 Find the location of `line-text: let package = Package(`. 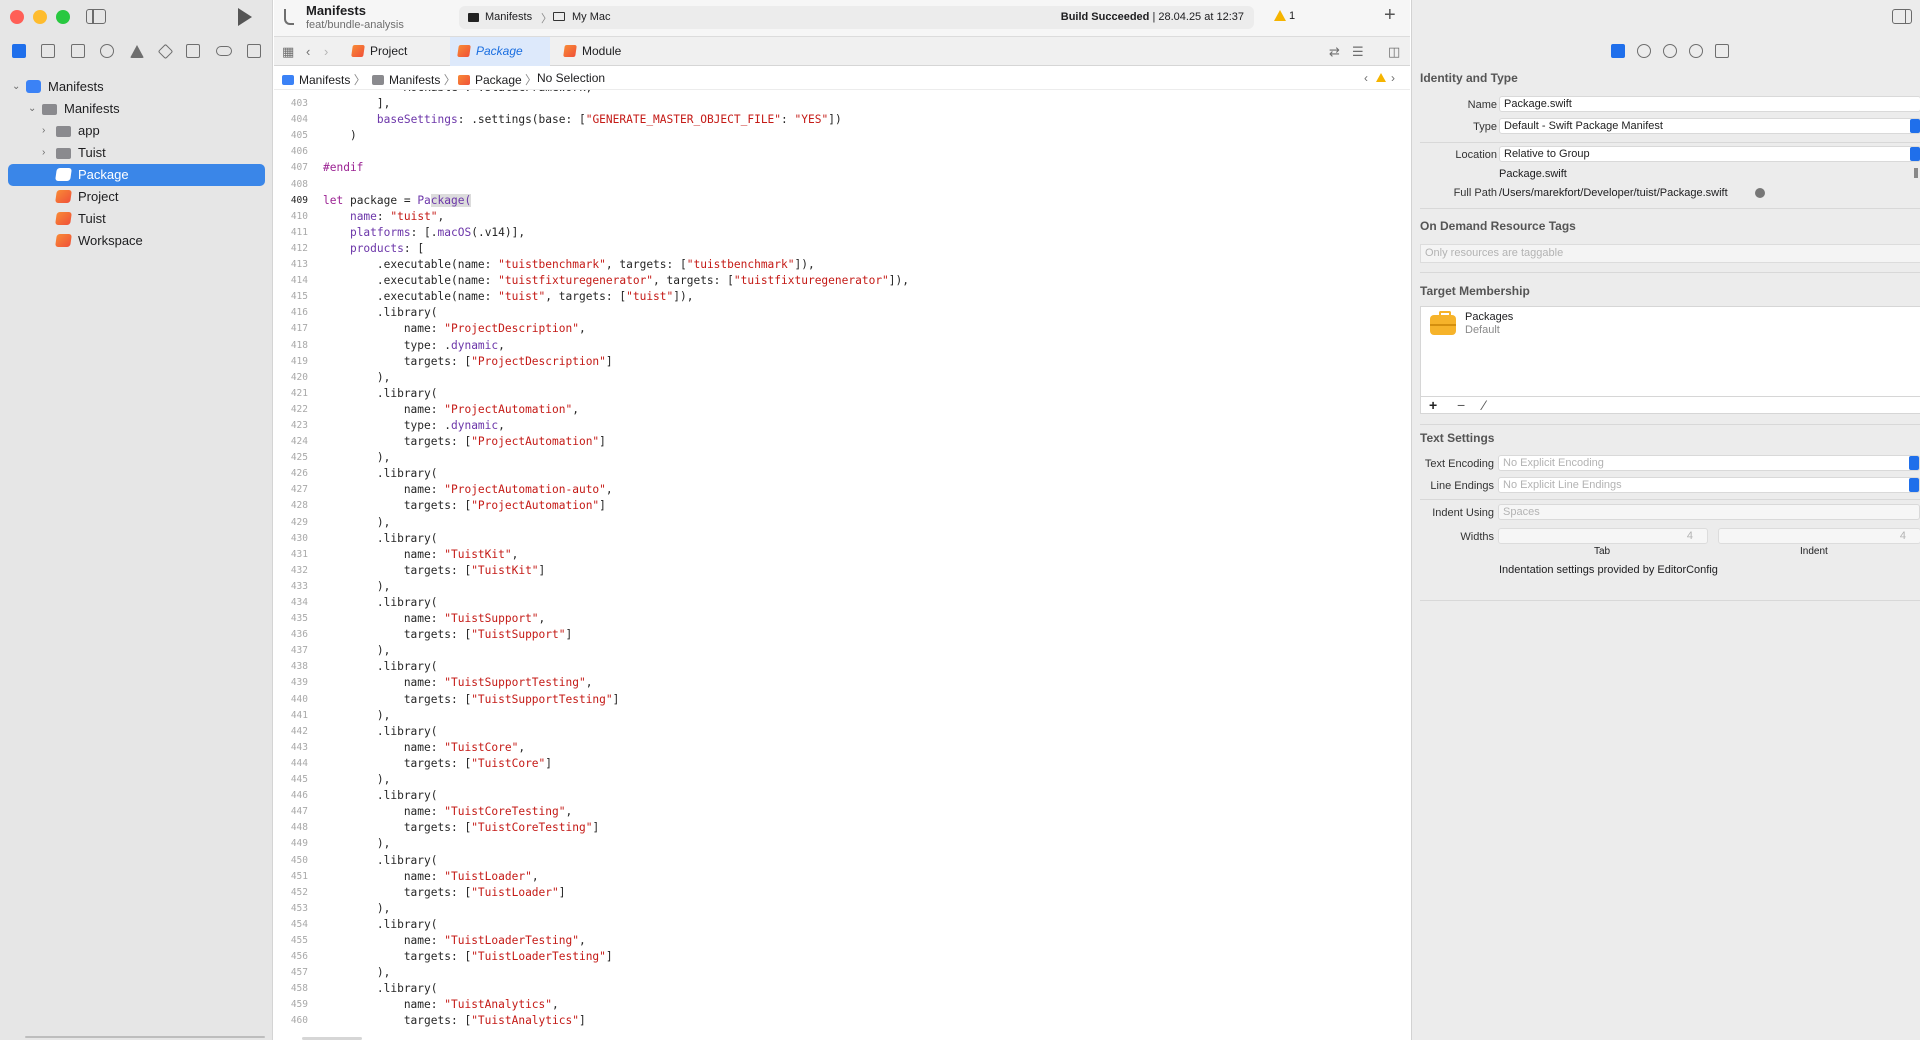

line-text: let package = Package( is located at coordinates (397, 201).